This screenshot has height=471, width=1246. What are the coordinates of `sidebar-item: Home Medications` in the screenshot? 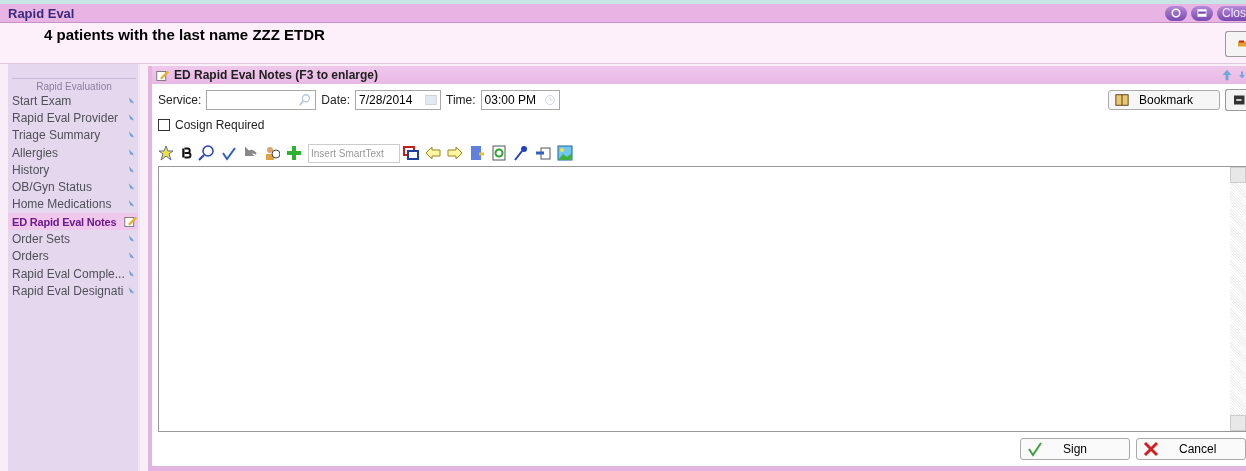 It's located at (73, 204).